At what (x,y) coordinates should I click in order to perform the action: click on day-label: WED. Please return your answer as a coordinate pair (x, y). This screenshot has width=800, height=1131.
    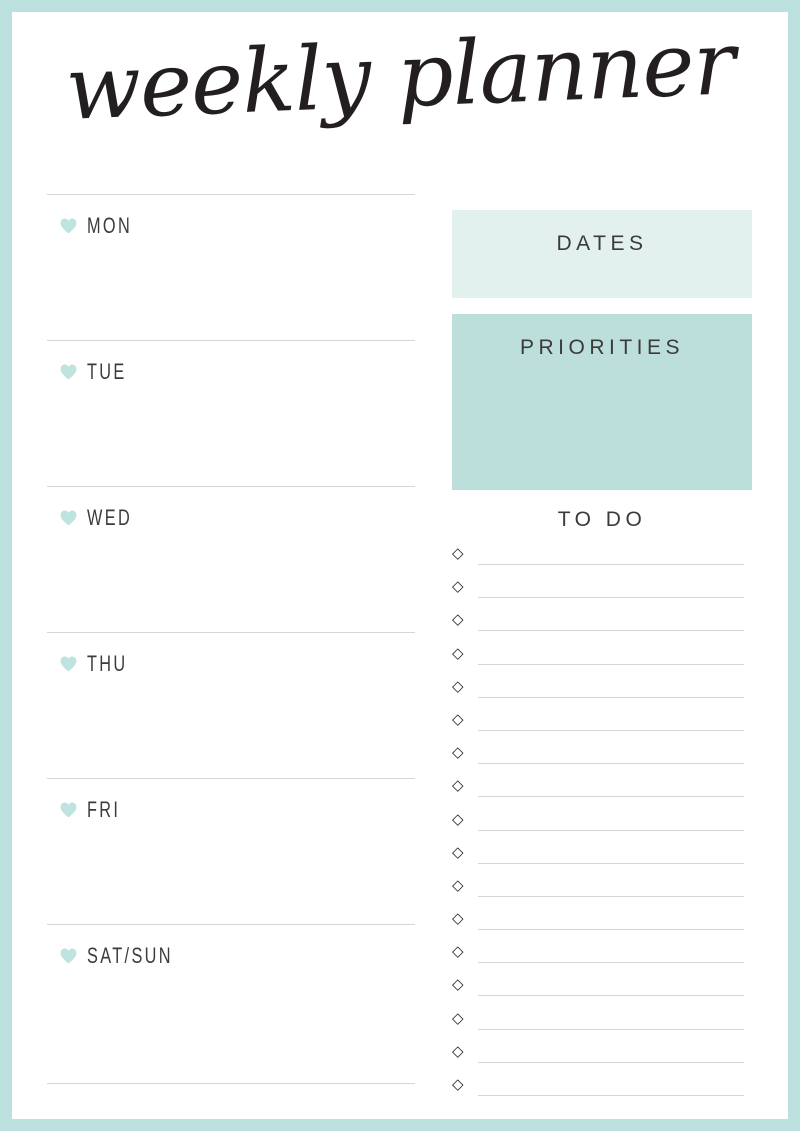
    Looking at the image, I should click on (110, 517).